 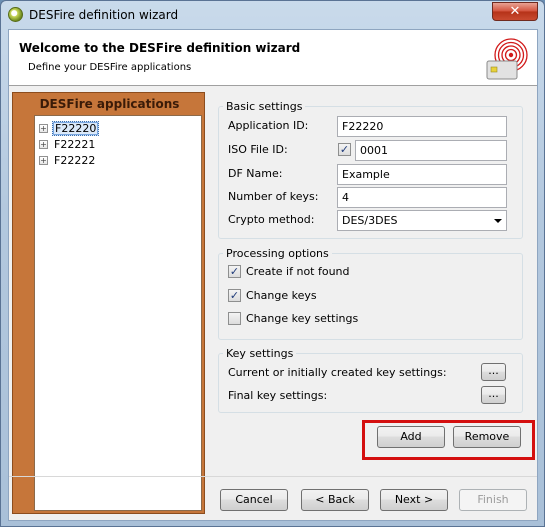 What do you see at coordinates (278, 395) in the screenshot?
I see `final-key-settings-label: Final key settings:` at bounding box center [278, 395].